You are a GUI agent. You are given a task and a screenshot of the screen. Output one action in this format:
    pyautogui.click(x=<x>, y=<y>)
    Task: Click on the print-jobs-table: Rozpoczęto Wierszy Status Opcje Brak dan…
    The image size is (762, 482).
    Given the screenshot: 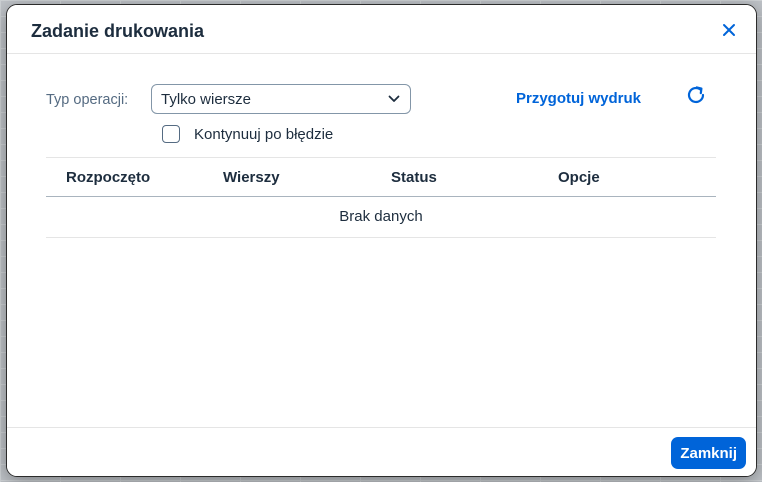 What is the action you would take?
    pyautogui.click(x=381, y=197)
    